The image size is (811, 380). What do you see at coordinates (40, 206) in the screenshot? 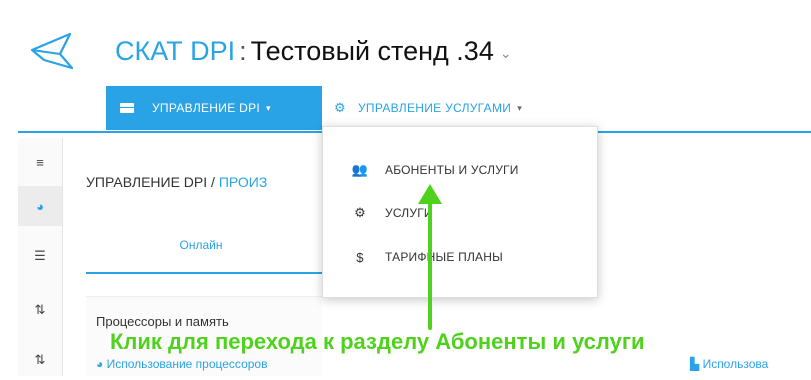
I see `dashboard-icon: ◕` at bounding box center [40, 206].